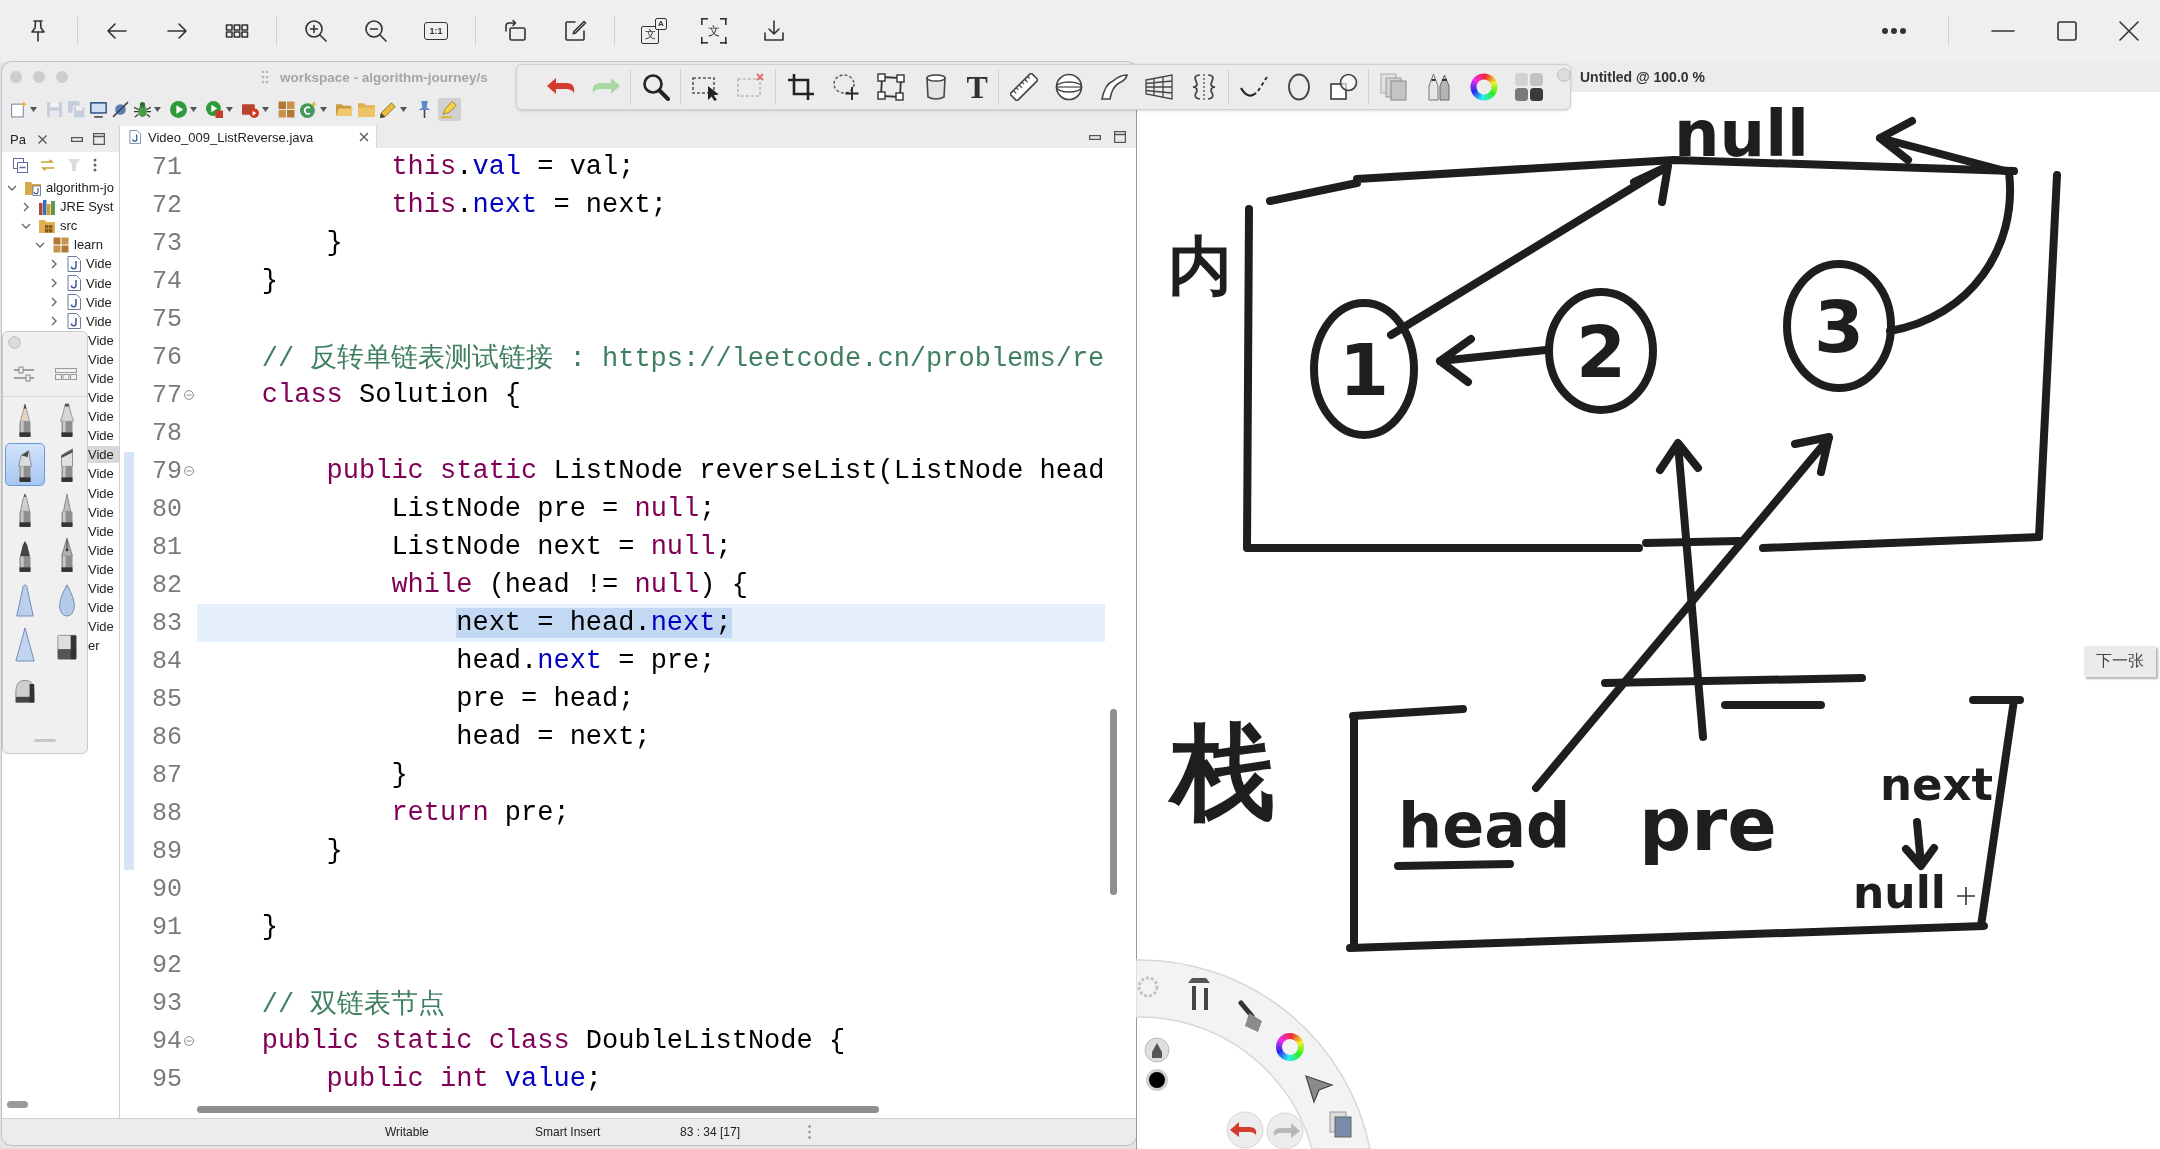  What do you see at coordinates (87, 207) in the screenshot?
I see `tree-item: JRE Syst` at bounding box center [87, 207].